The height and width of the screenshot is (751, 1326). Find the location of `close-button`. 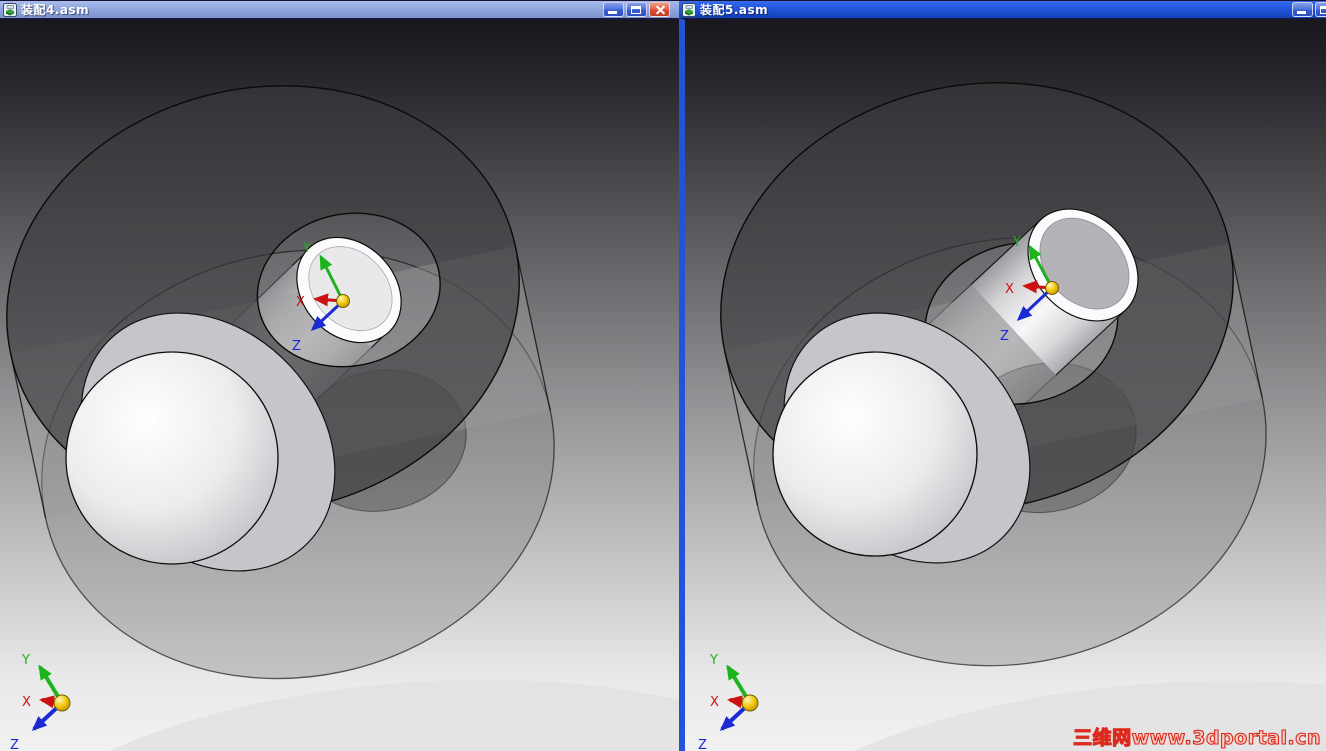

close-button is located at coordinates (659, 9).